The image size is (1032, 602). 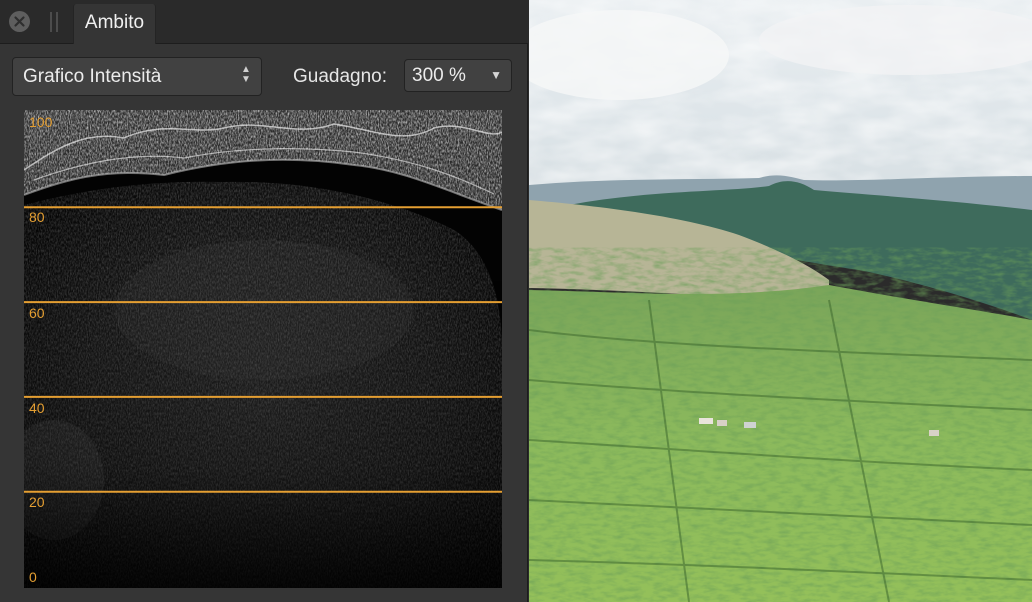 What do you see at coordinates (264, 22) in the screenshot?
I see `panel-tab-bar: Ambito` at bounding box center [264, 22].